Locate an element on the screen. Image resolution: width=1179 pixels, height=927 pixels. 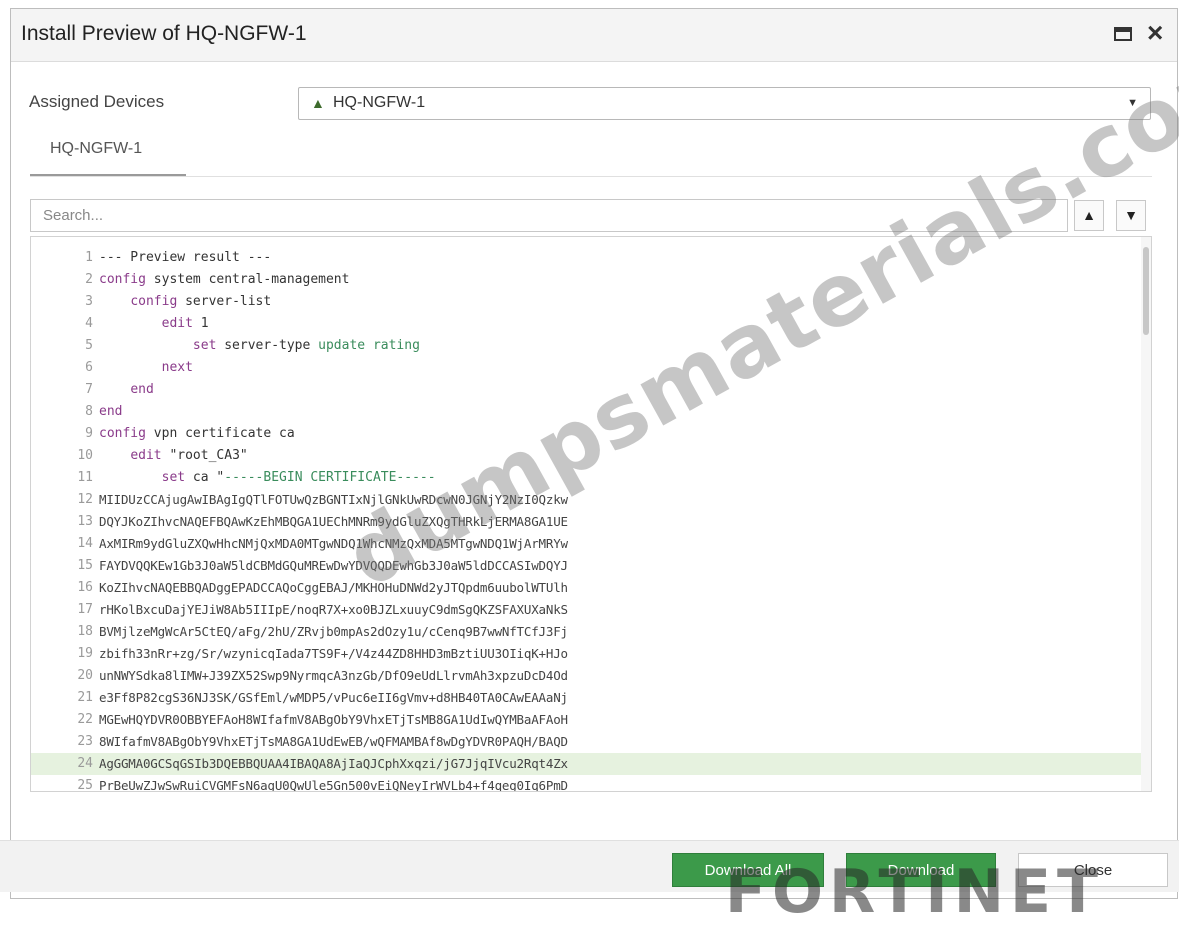
dialog-titlebar: Install Preview of HQ-NGFW-1 × is located at coordinates (594, 35).